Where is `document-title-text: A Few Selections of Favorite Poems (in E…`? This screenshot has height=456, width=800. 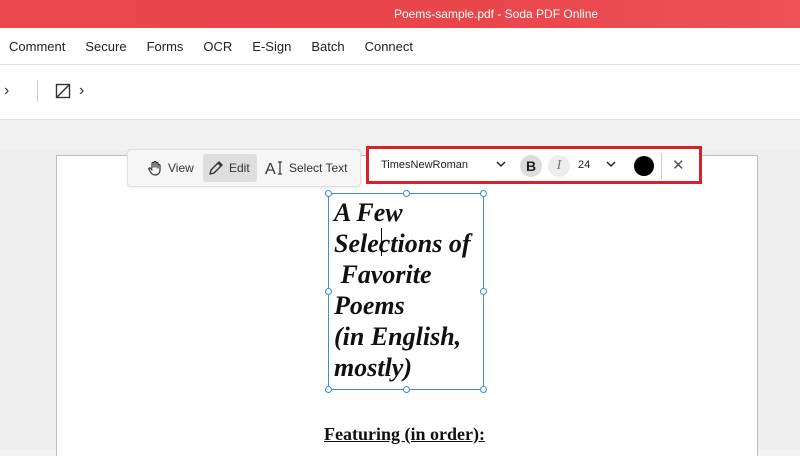
document-title-text: A Few Selections of Favorite Poems (in E… is located at coordinates (414, 290).